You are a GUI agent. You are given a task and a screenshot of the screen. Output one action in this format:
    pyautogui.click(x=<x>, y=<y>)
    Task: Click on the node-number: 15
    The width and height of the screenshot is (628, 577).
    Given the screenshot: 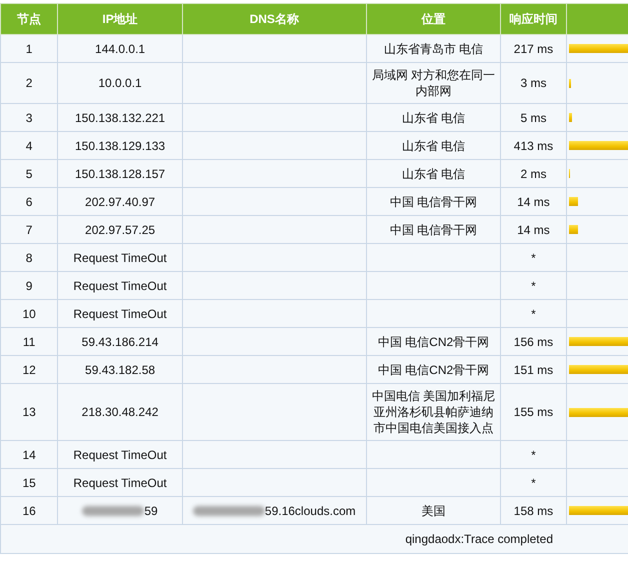 What is the action you would take?
    pyautogui.click(x=29, y=483)
    